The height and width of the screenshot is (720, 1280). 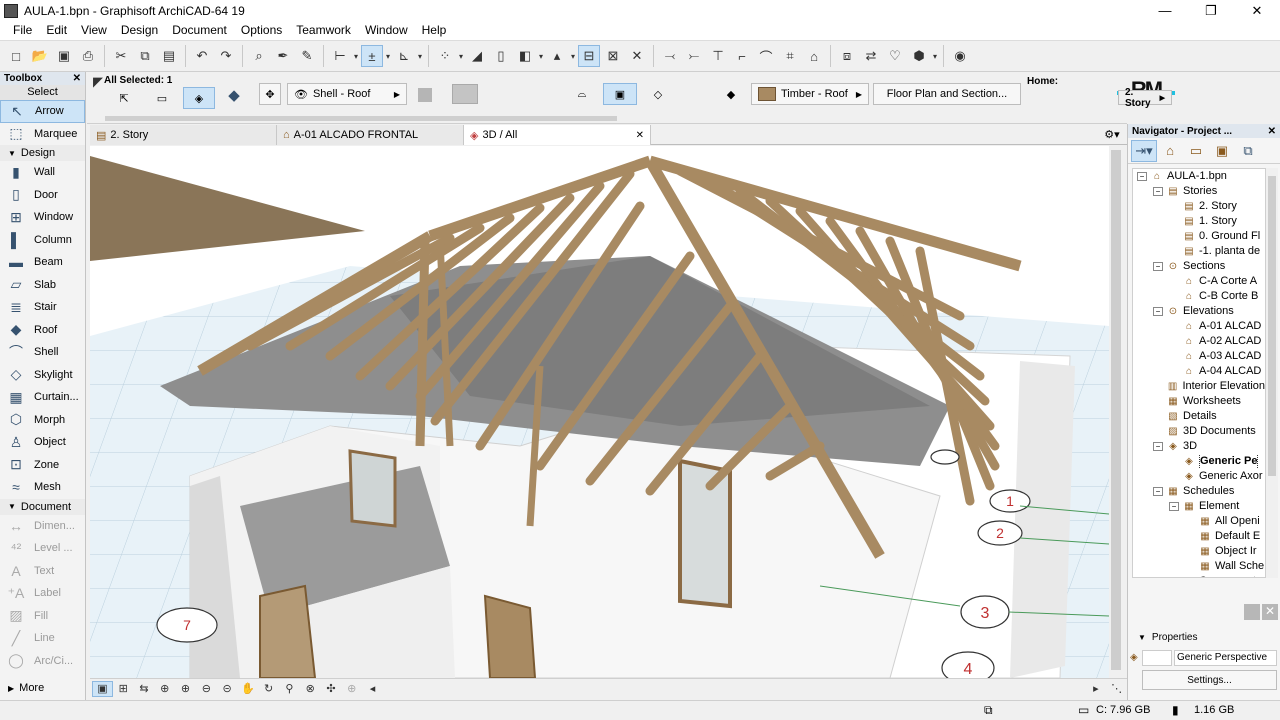 What do you see at coordinates (1199, 371) in the screenshot?
I see `tree-item-a-04-alcad: ⌂ A-04 ALCAD` at bounding box center [1199, 371].